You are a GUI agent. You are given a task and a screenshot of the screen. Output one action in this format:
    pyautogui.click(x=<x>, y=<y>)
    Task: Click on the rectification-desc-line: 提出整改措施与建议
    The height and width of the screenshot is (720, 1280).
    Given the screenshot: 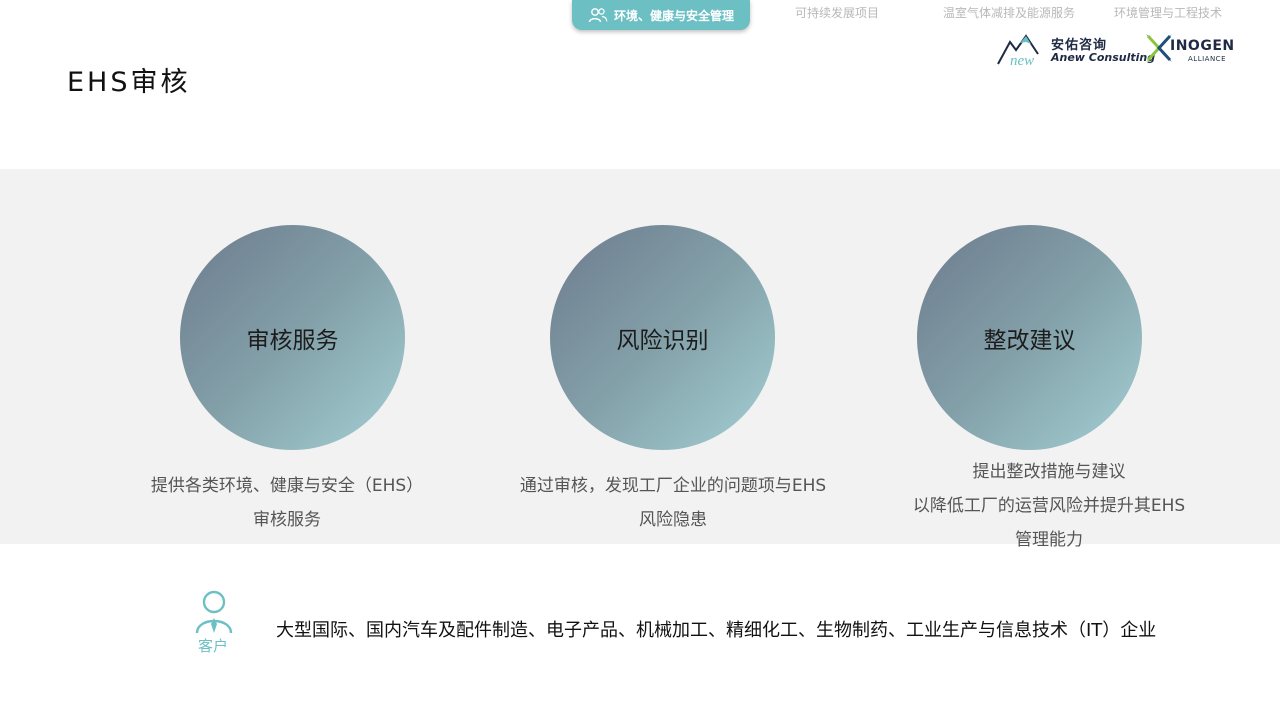 What is the action you would take?
    pyautogui.click(x=1049, y=472)
    